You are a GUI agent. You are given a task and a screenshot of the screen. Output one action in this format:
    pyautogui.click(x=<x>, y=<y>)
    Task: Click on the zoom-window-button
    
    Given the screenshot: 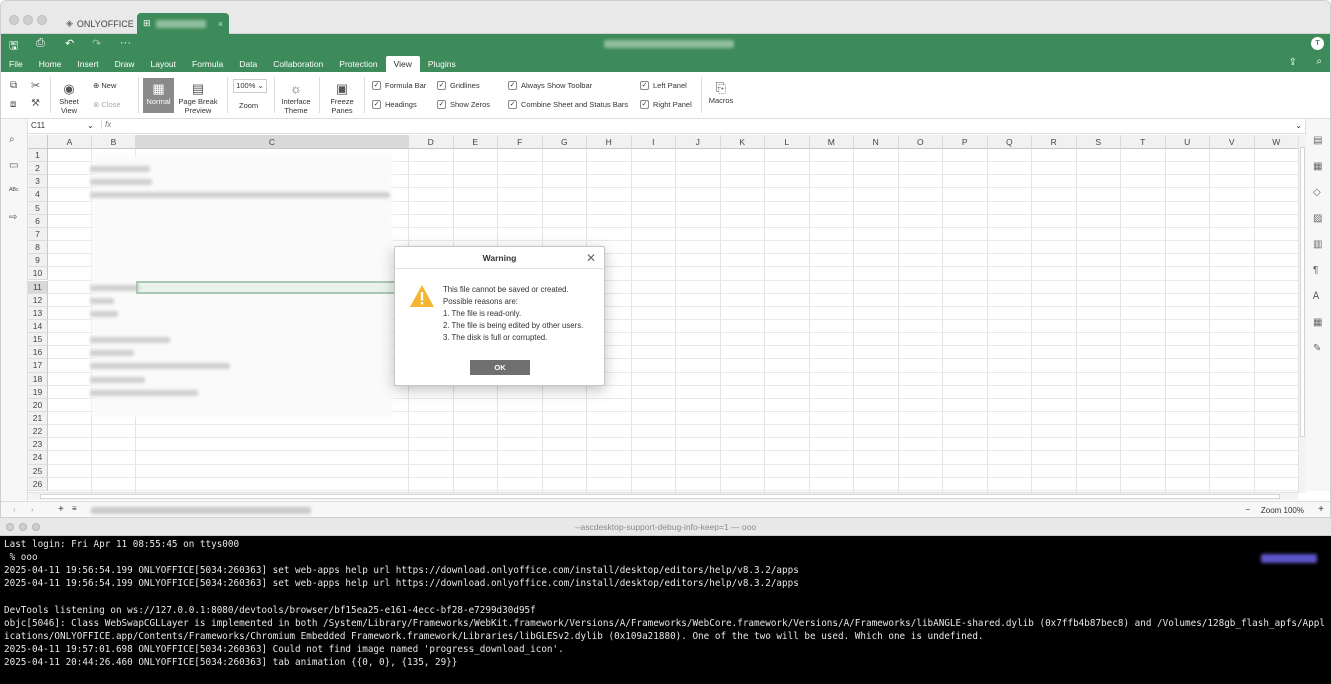 What is the action you would take?
    pyautogui.click(x=42, y=20)
    